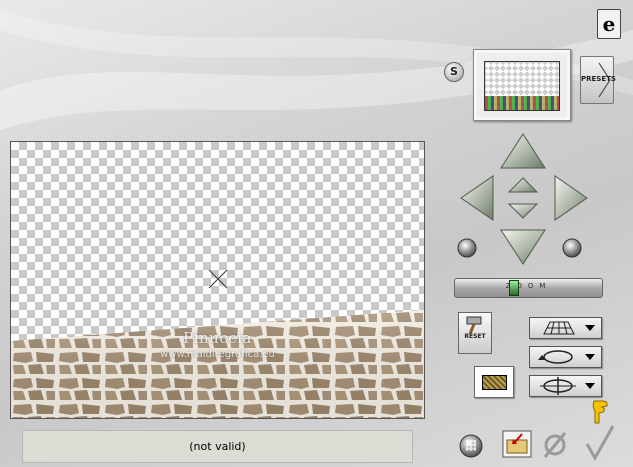 Image resolution: width=633 pixels, height=467 pixels. I want to click on axis-rotation-icon, so click(567, 386).